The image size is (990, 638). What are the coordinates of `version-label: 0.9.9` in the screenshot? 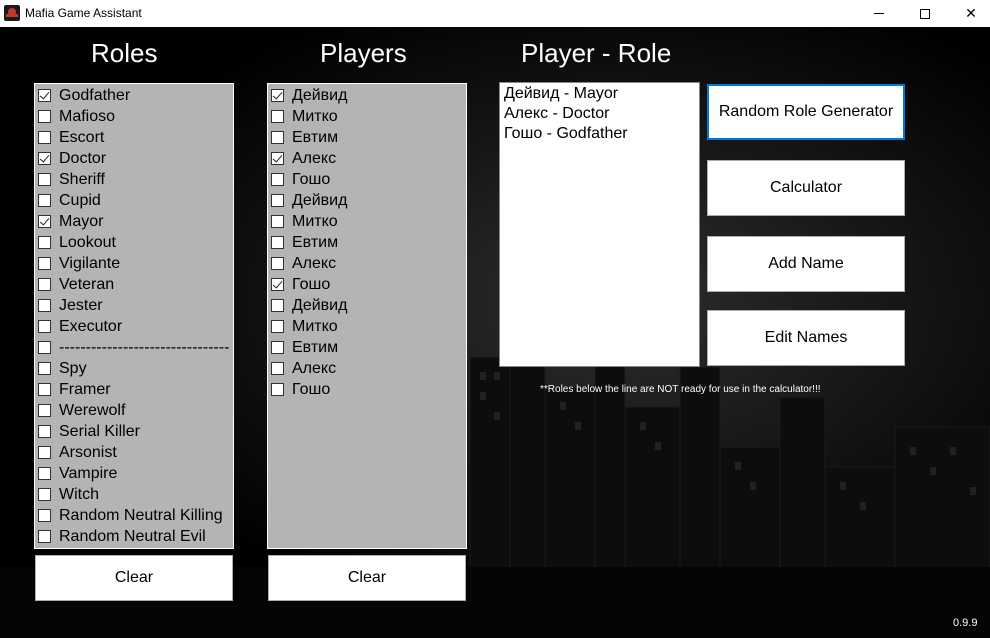 It's located at (965, 623).